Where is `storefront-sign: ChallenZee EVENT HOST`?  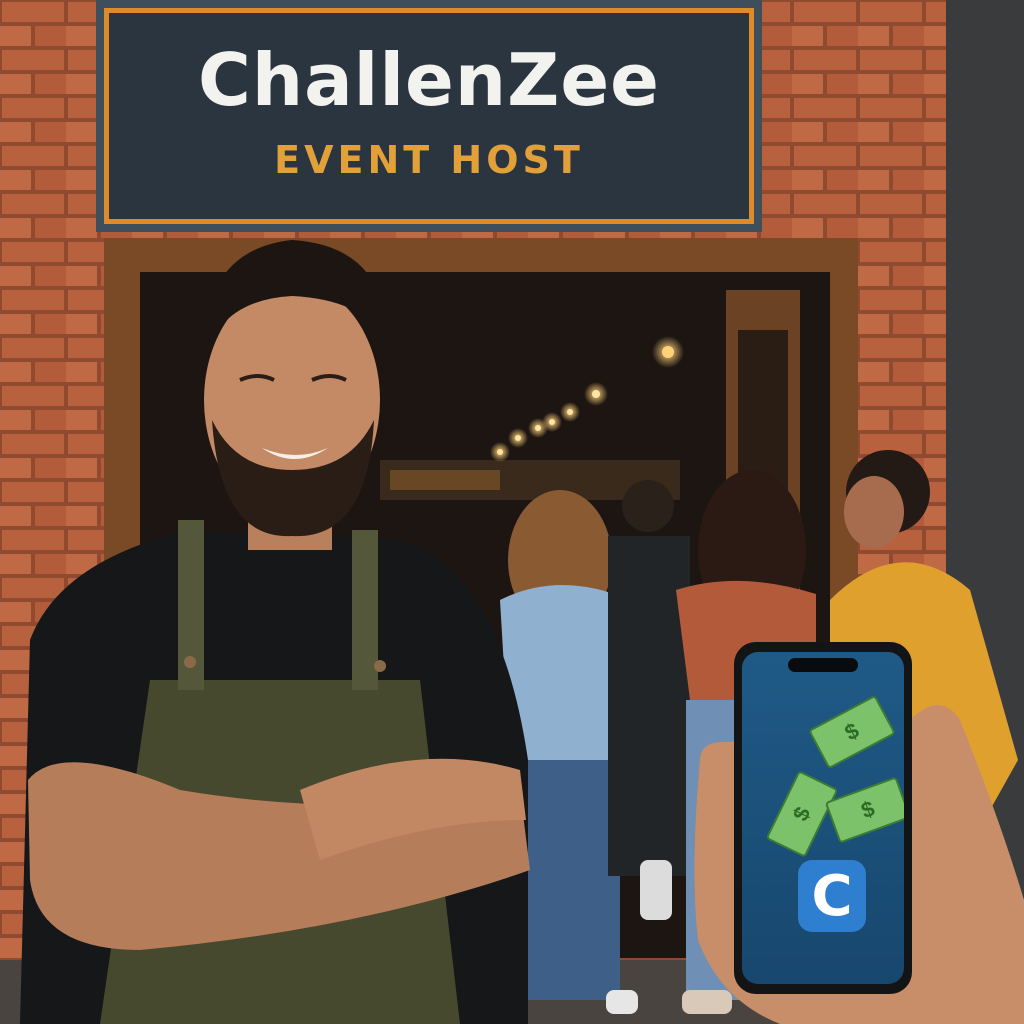
storefront-sign: ChallenZee EVENT HOST is located at coordinates (429, 116).